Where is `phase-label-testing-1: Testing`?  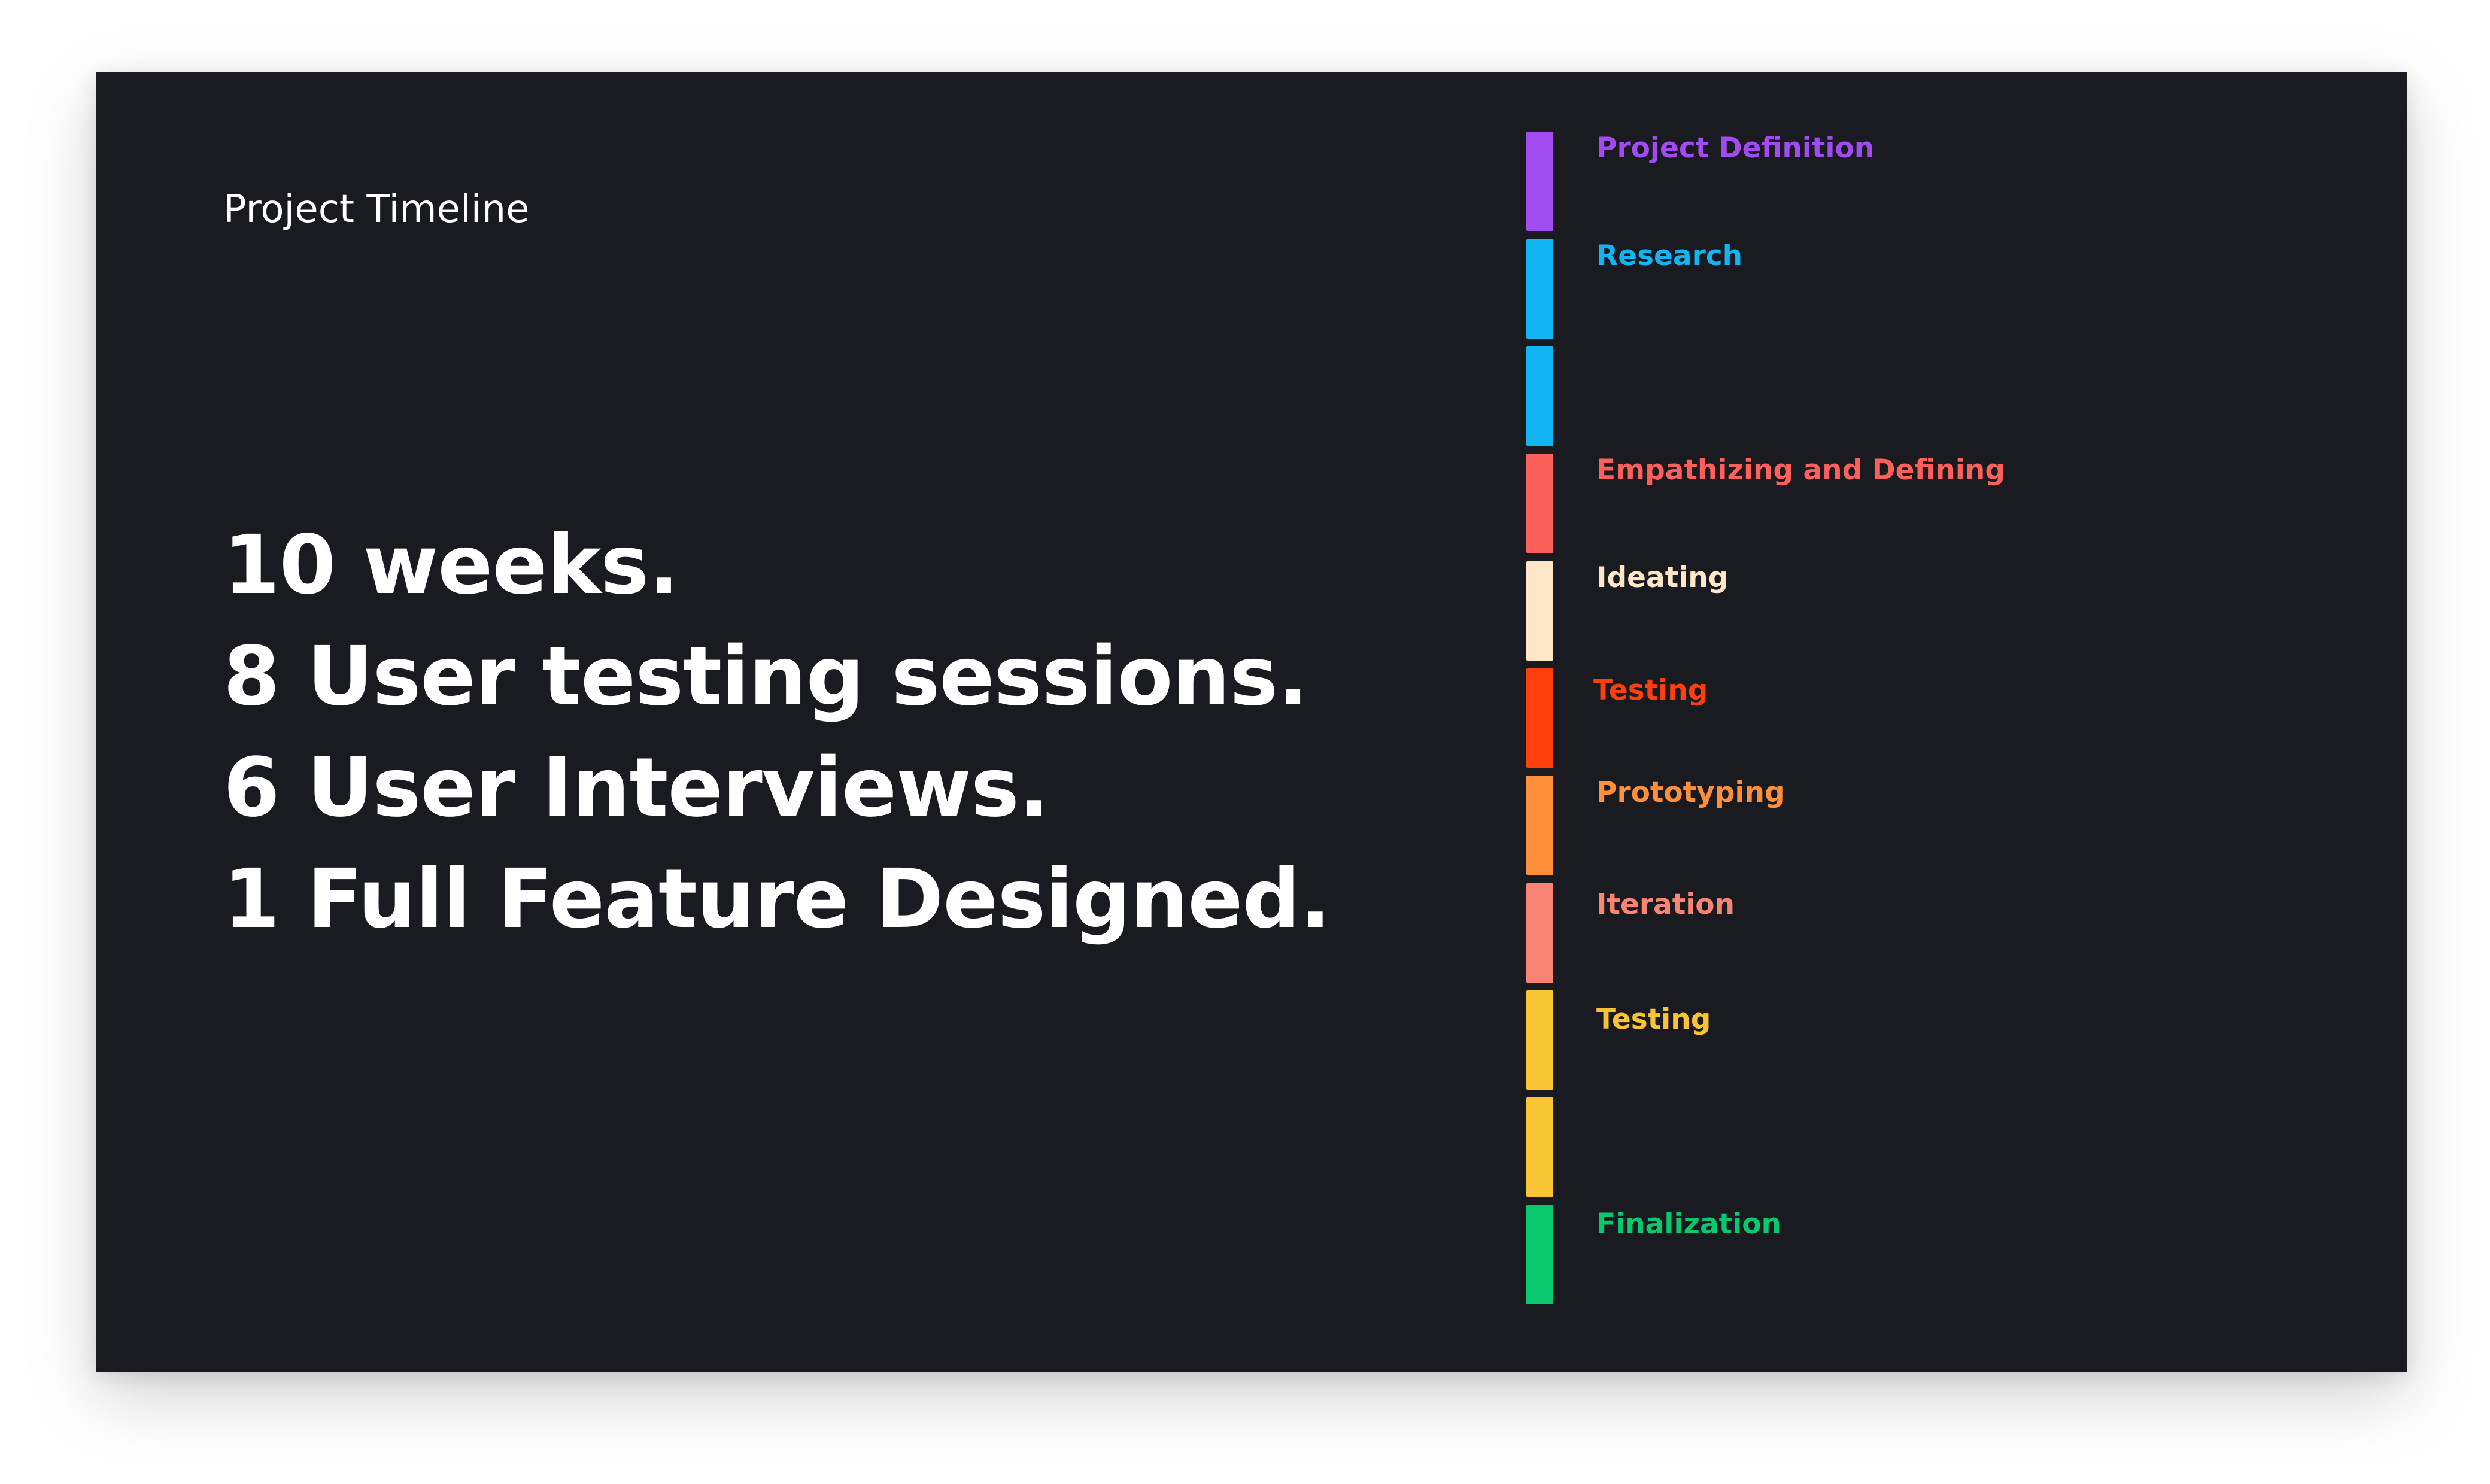 phase-label-testing-1: Testing is located at coordinates (1650, 690).